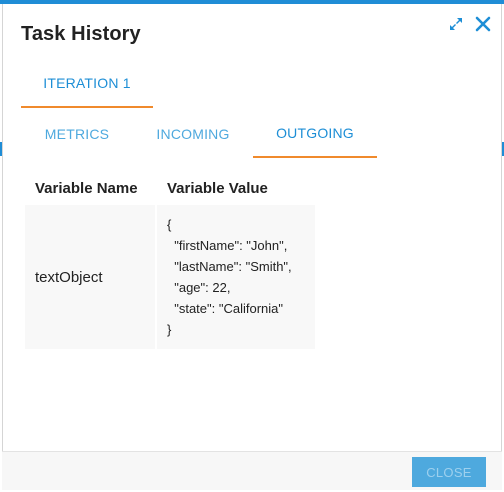 The width and height of the screenshot is (504, 492). I want to click on tab-iteration-1: ITERATION 1, so click(87, 84).